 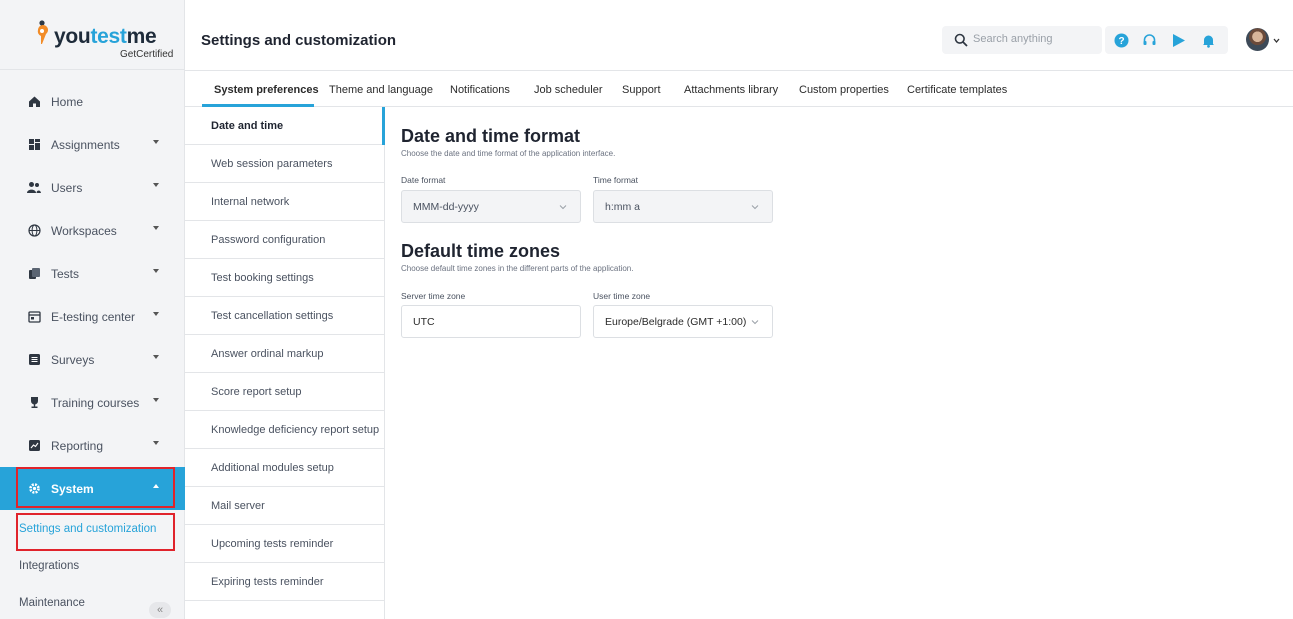 I want to click on user-time-zone-select: Europe/Belgrade (GMT +1:00), so click(x=683, y=321).